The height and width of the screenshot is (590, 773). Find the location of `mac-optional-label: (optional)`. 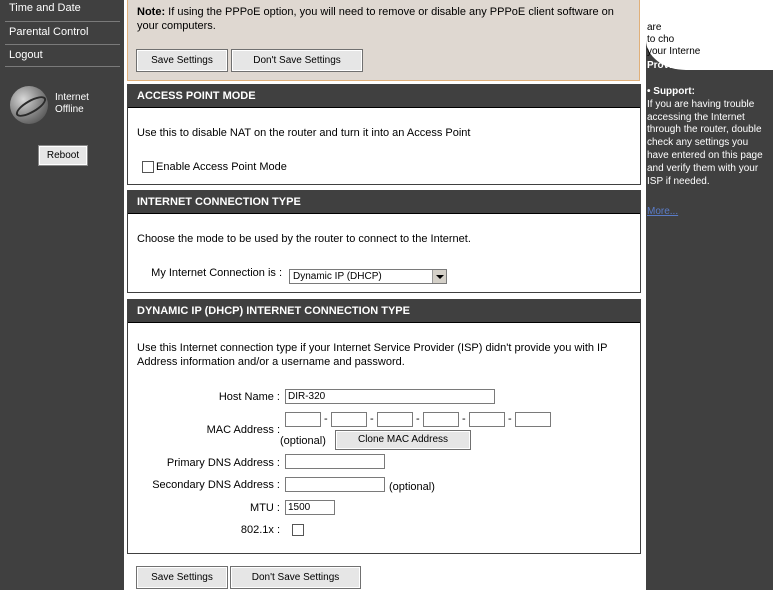

mac-optional-label: (optional) is located at coordinates (303, 441).